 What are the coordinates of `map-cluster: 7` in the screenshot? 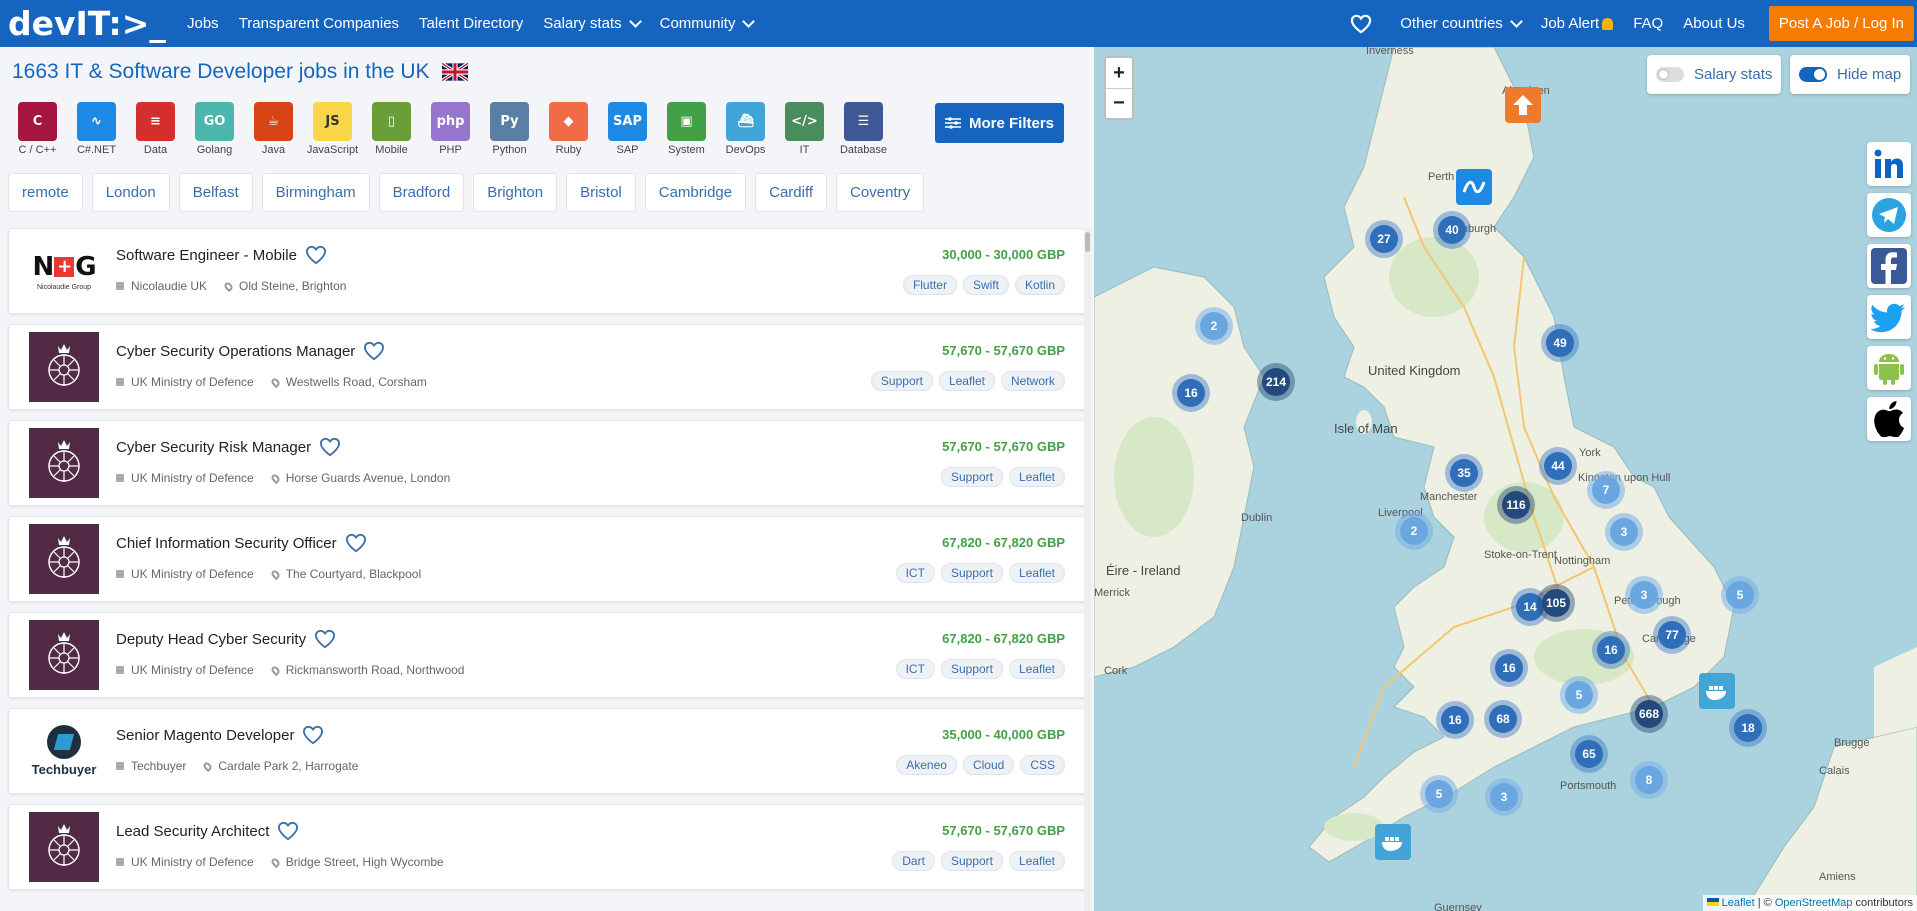 It's located at (1606, 490).